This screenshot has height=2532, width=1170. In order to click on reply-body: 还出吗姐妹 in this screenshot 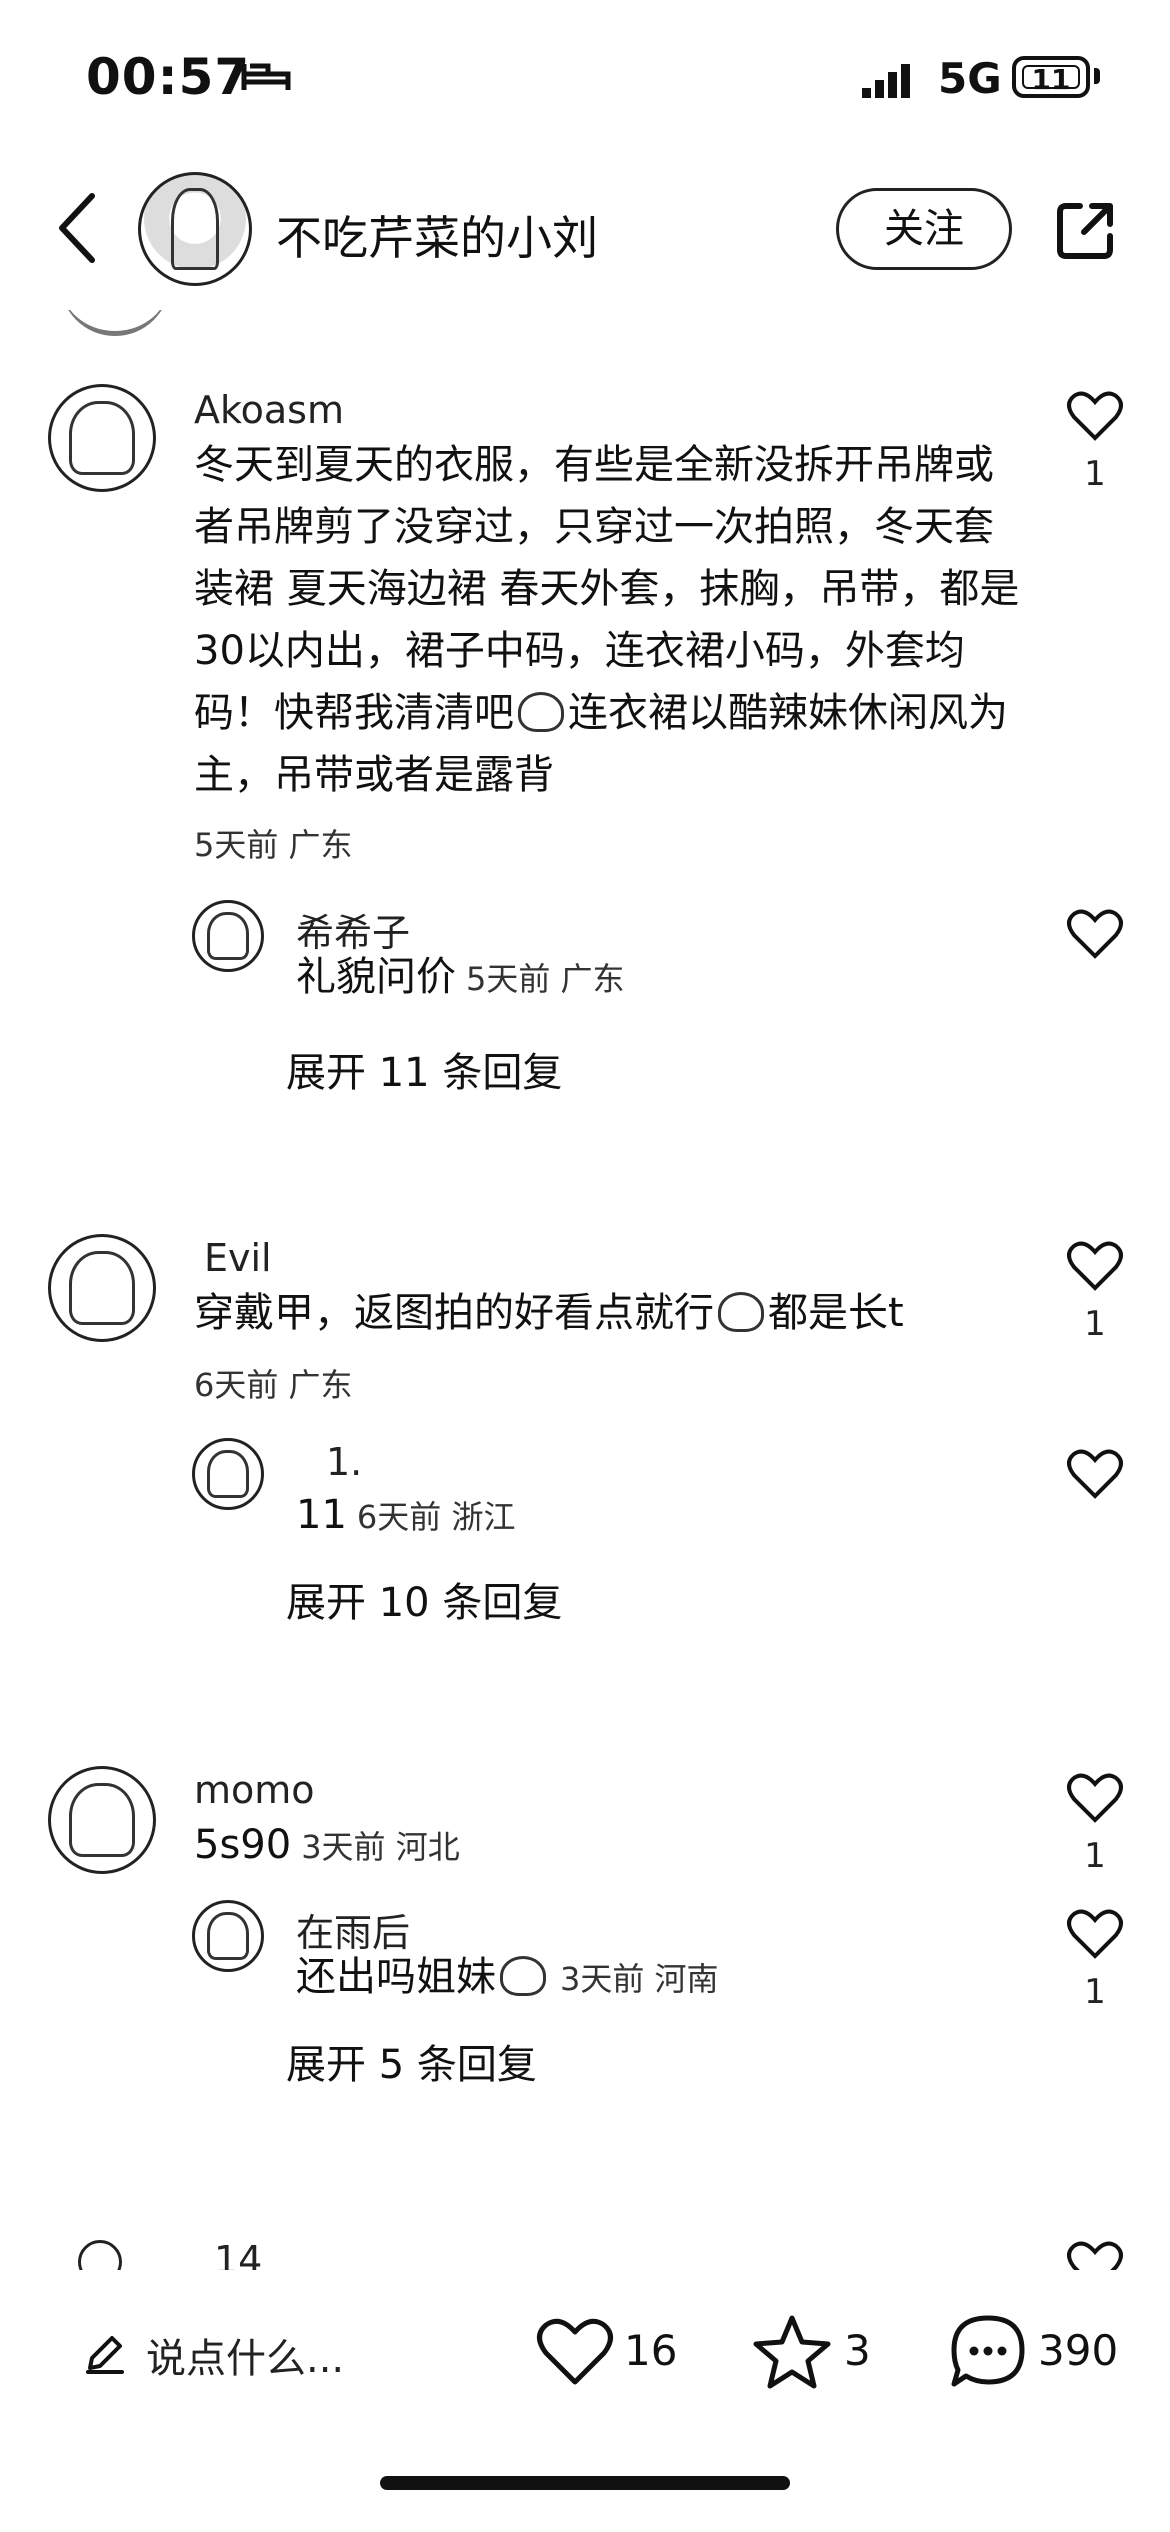, I will do `click(396, 1977)`.